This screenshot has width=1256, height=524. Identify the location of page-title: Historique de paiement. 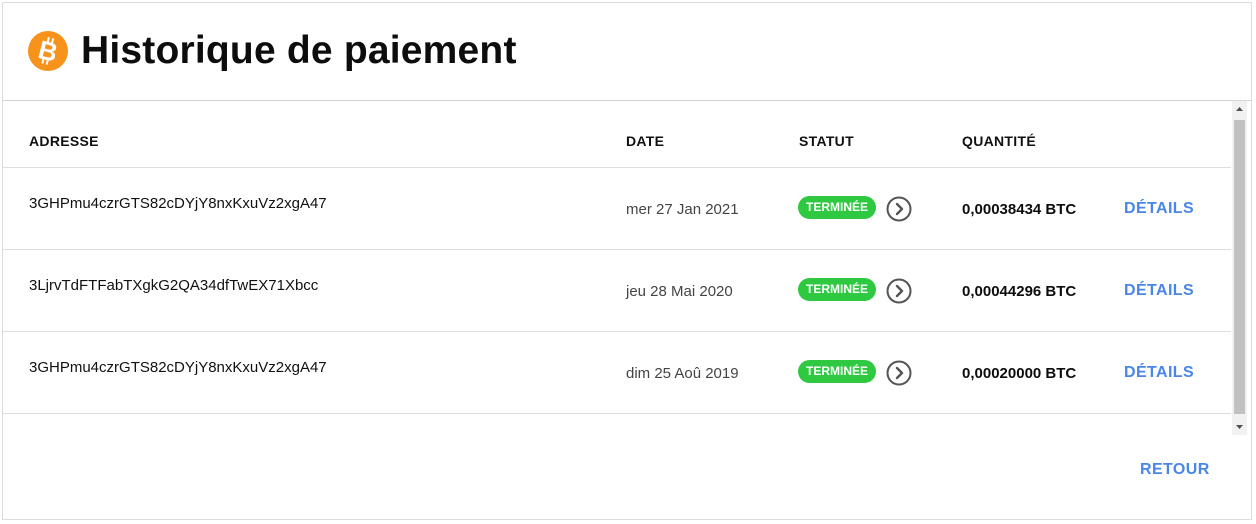
(299, 50).